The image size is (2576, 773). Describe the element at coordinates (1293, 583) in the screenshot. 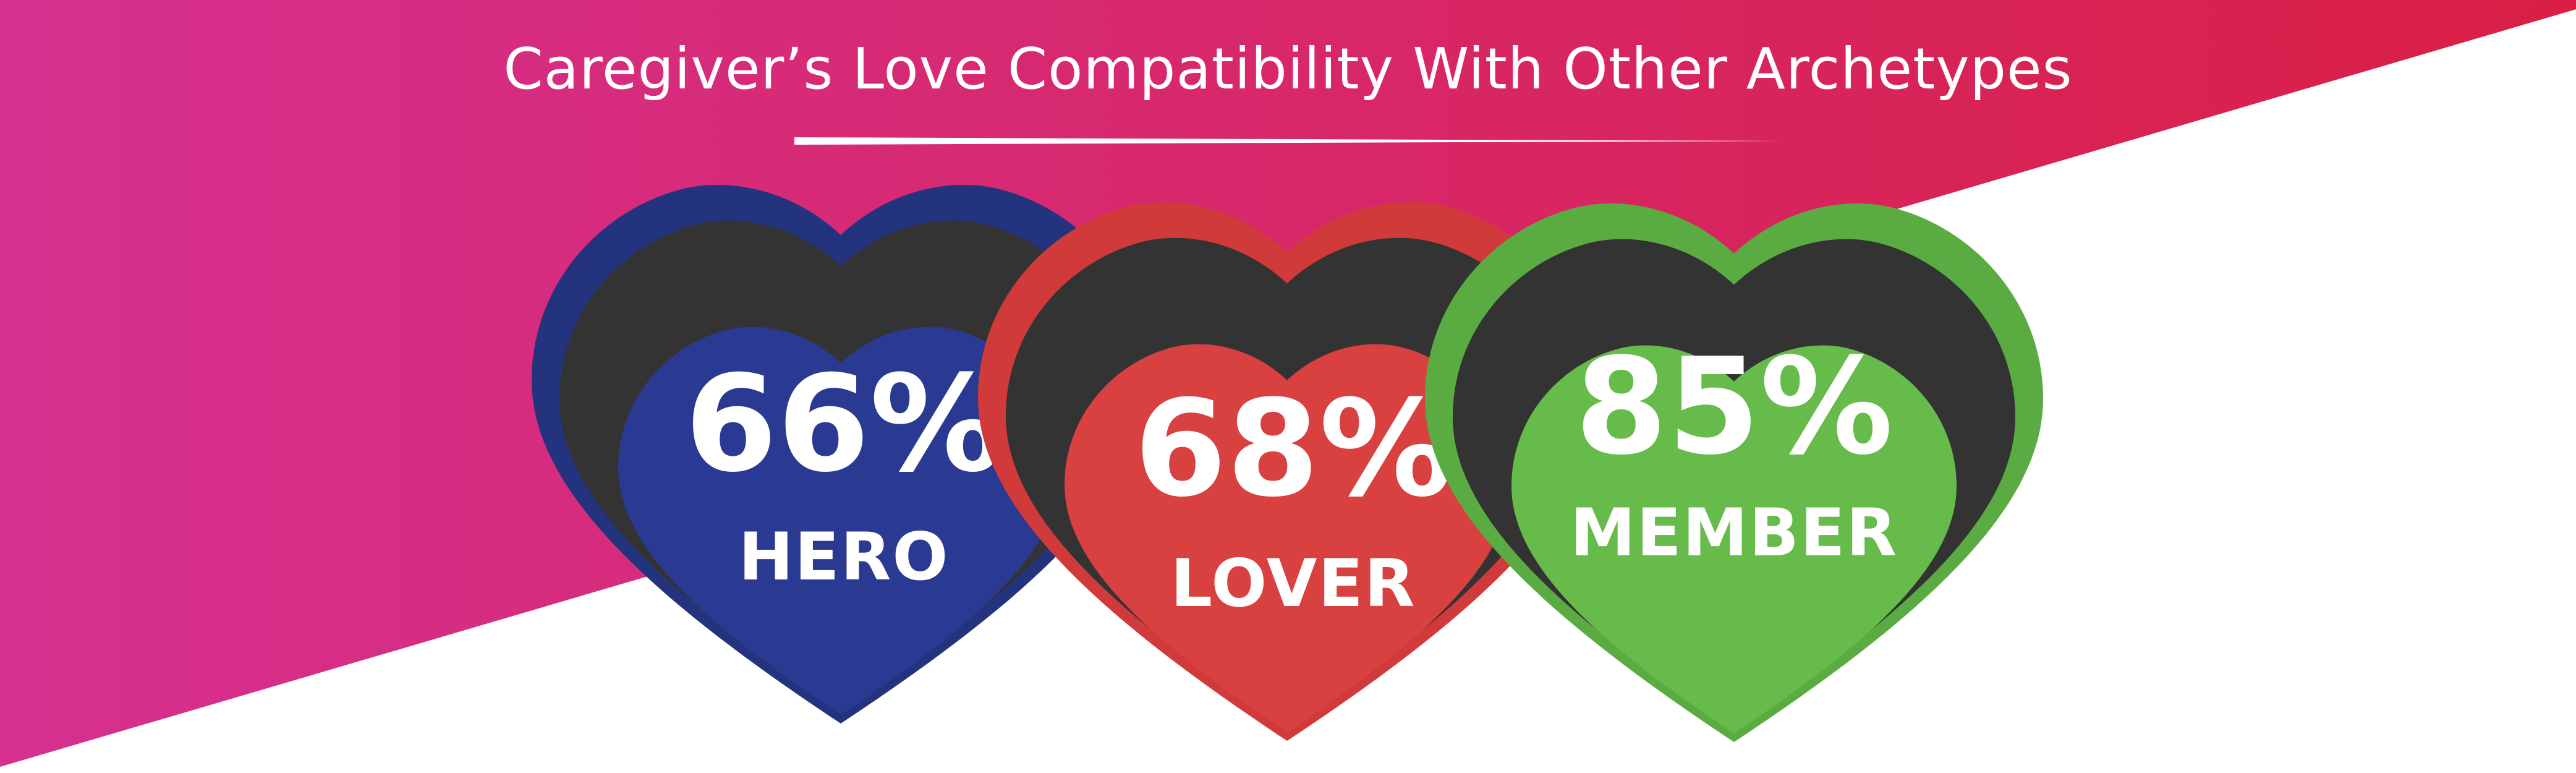

I see `lover-label: LOVER` at that location.